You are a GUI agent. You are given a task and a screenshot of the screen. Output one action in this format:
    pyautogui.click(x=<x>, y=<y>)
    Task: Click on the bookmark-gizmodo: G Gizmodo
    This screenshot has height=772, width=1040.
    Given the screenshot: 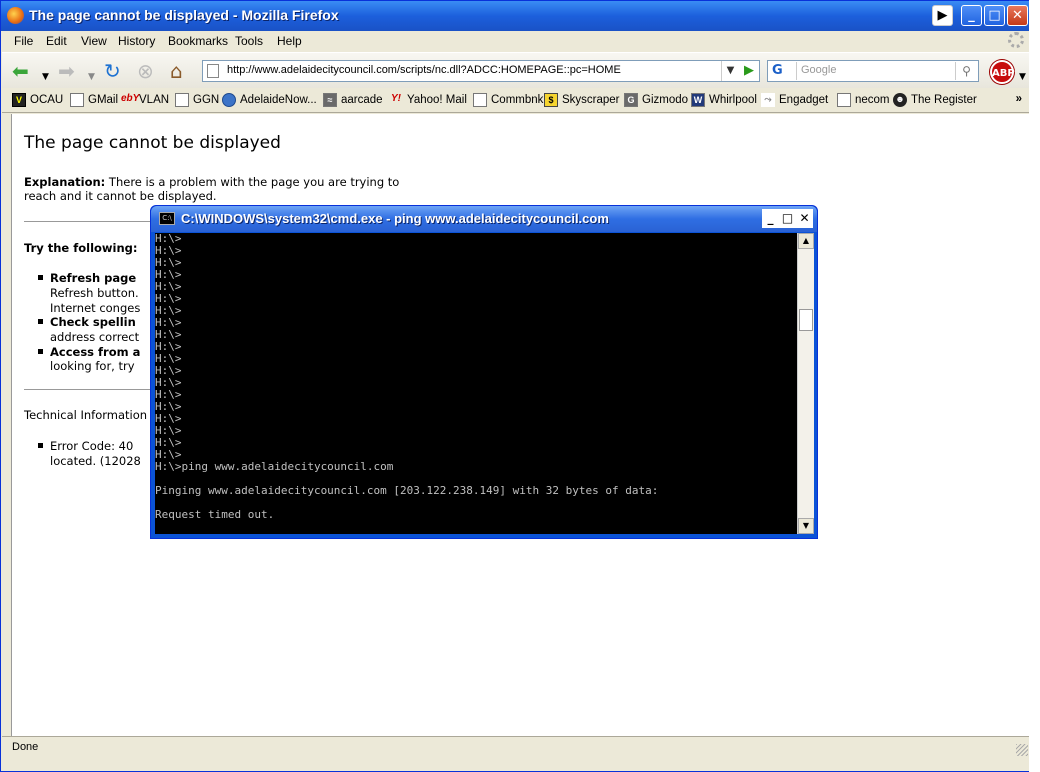 What is the action you would take?
    pyautogui.click(x=656, y=100)
    